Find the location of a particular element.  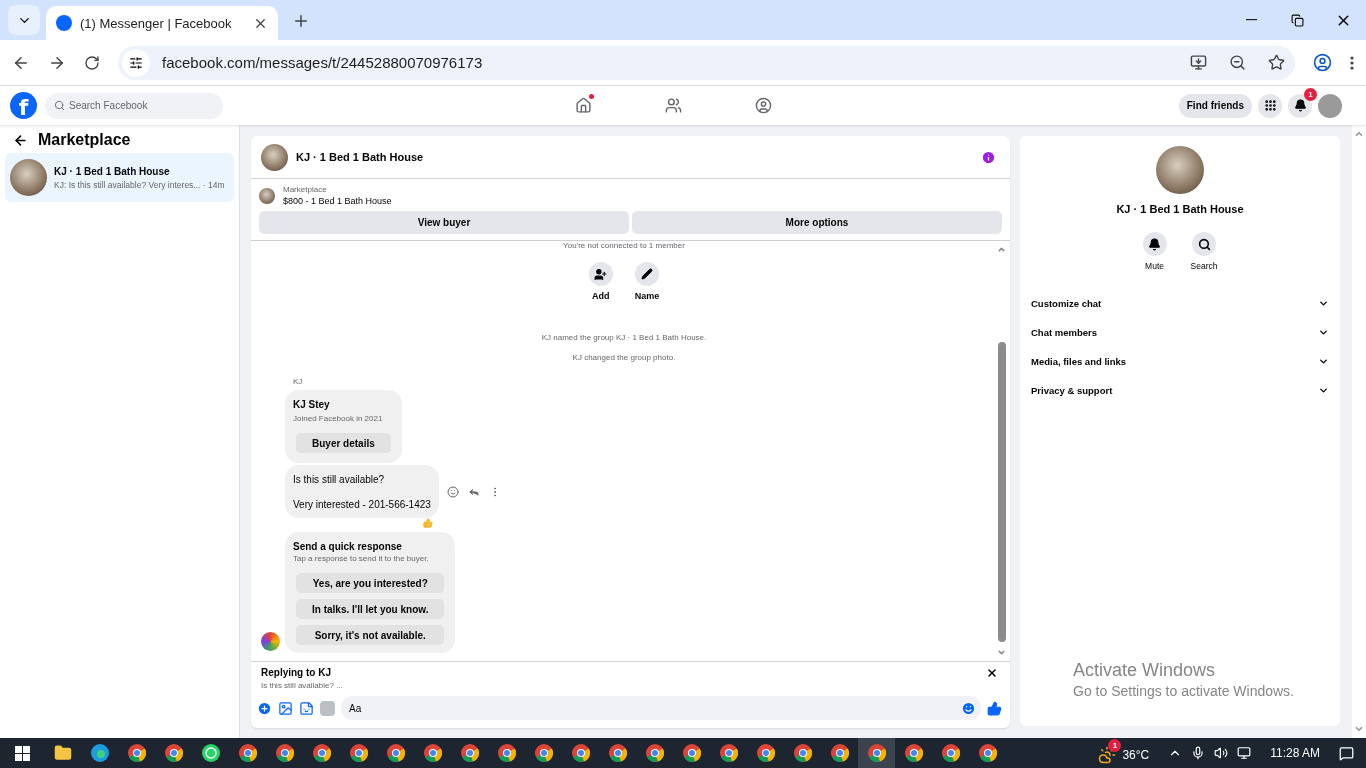

chat-title: KJ · 1 Bed 1 Bath House is located at coordinates (360, 157).